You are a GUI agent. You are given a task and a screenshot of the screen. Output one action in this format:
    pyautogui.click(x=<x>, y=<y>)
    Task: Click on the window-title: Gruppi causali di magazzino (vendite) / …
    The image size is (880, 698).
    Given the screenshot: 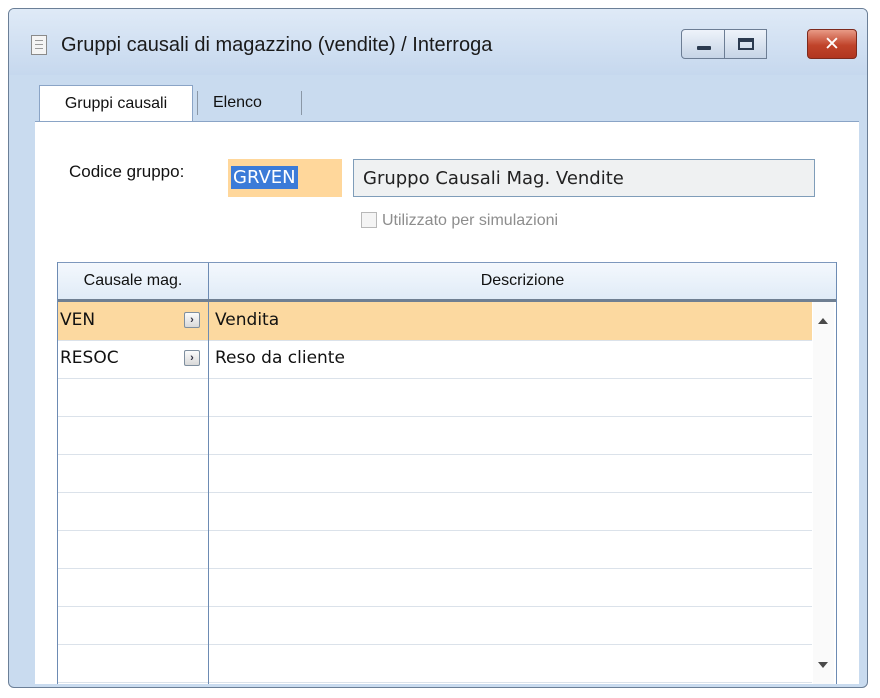 What is the action you would take?
    pyautogui.click(x=277, y=45)
    